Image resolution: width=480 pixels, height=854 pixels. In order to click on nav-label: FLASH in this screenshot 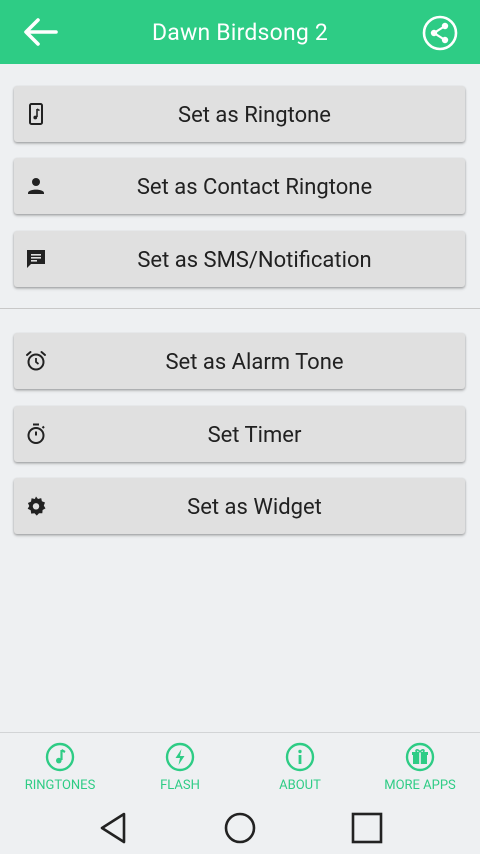, I will do `click(180, 785)`.